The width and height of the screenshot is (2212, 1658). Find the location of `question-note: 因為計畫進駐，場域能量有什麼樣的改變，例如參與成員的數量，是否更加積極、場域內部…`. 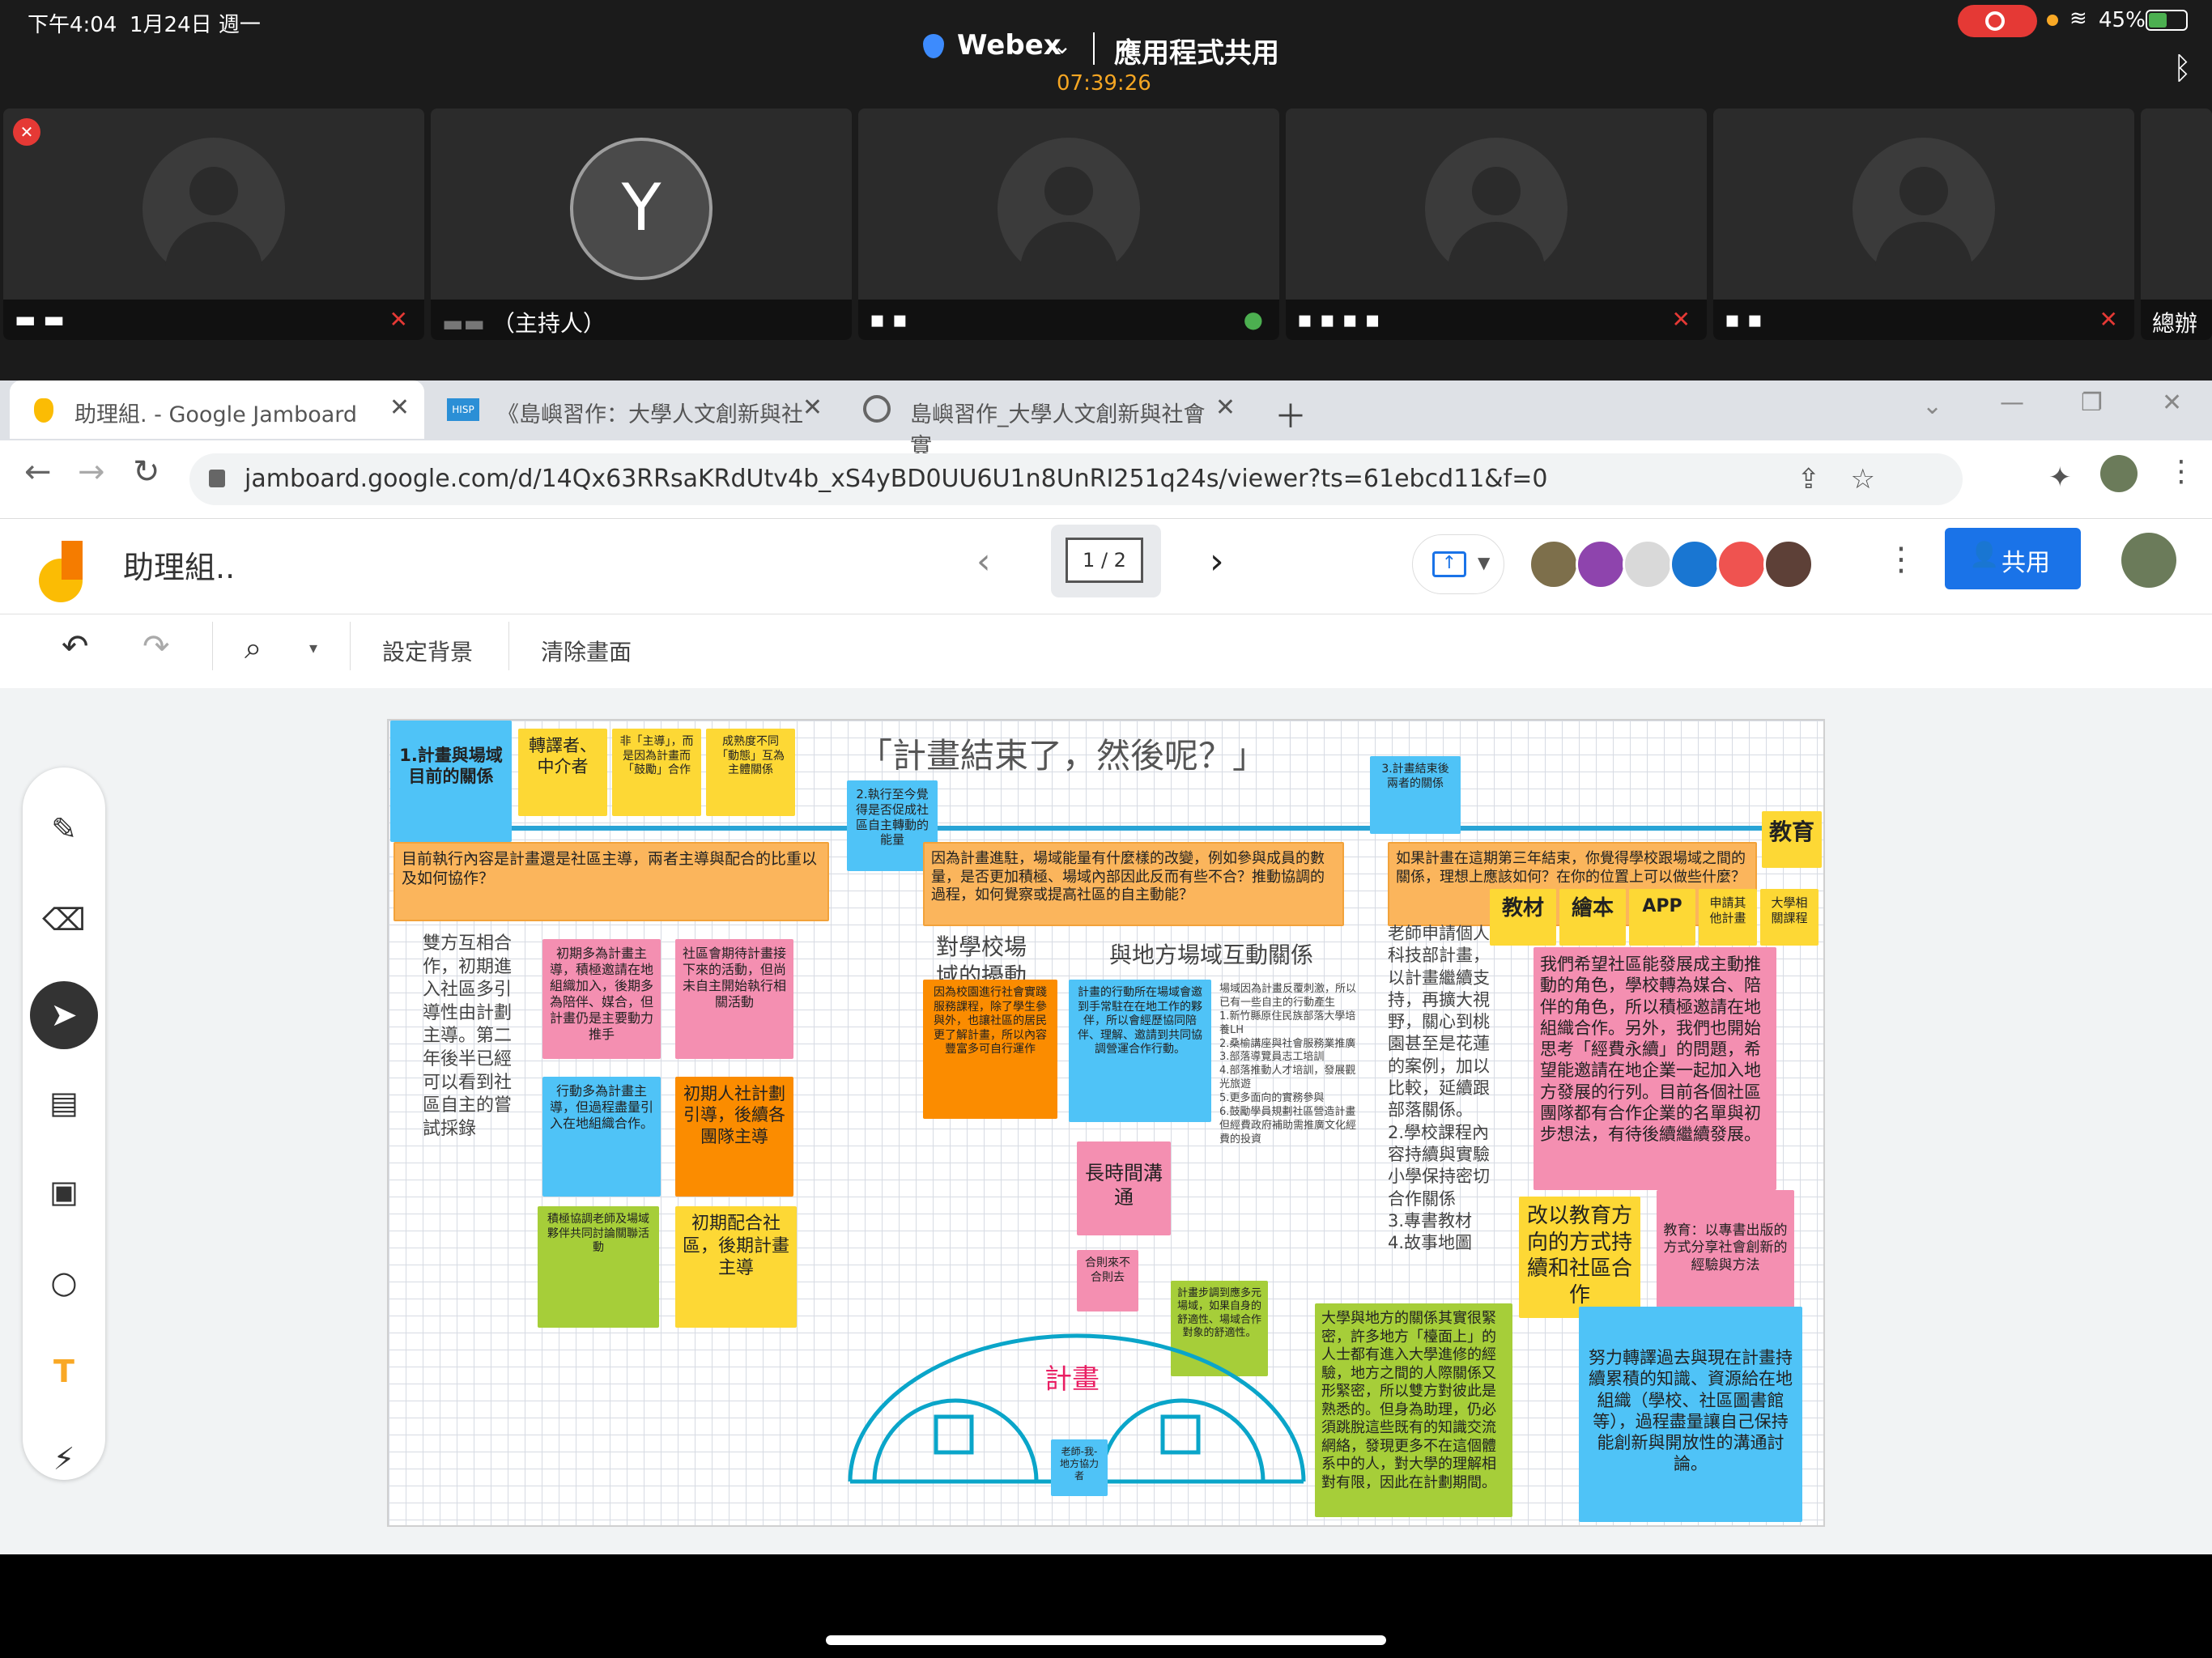

question-note: 因為計畫進駐，場域能量有什麼樣的改變，例如參與成員的數量，是否更加積極、場域內部… is located at coordinates (1134, 884).